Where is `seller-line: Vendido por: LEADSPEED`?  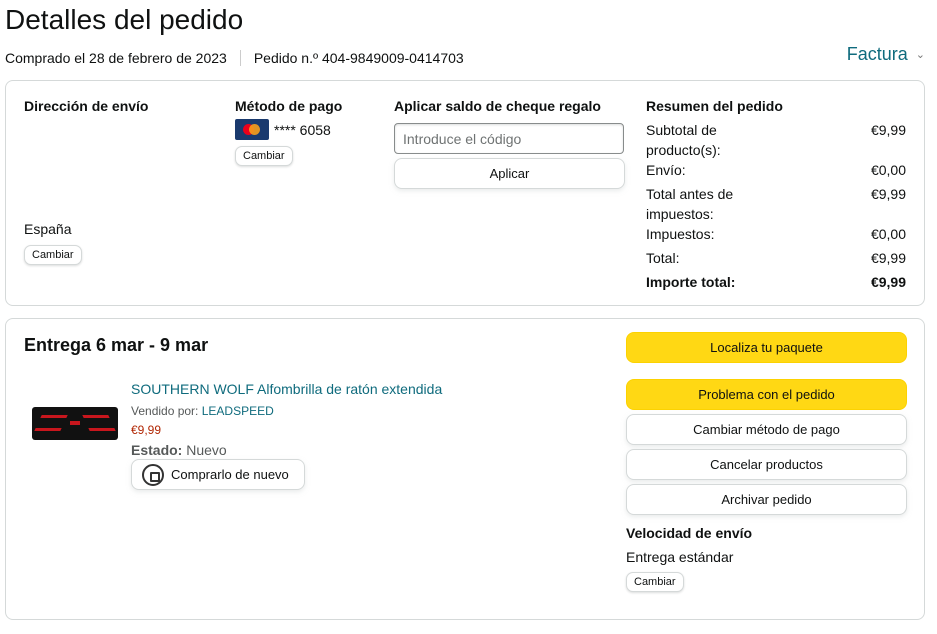
seller-line: Vendido por: LEADSPEED is located at coordinates (202, 411).